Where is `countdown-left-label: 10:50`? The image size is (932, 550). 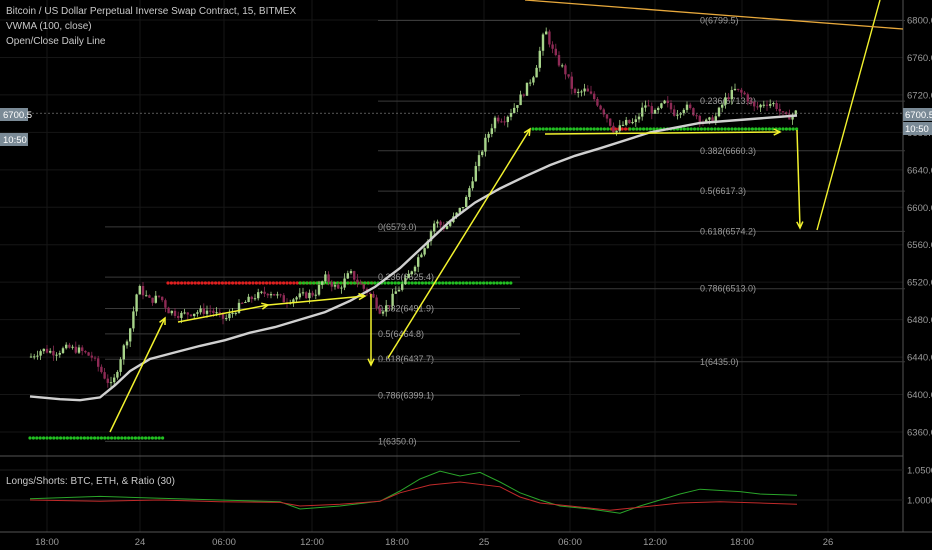 countdown-left-label: 10:50 is located at coordinates (15, 140).